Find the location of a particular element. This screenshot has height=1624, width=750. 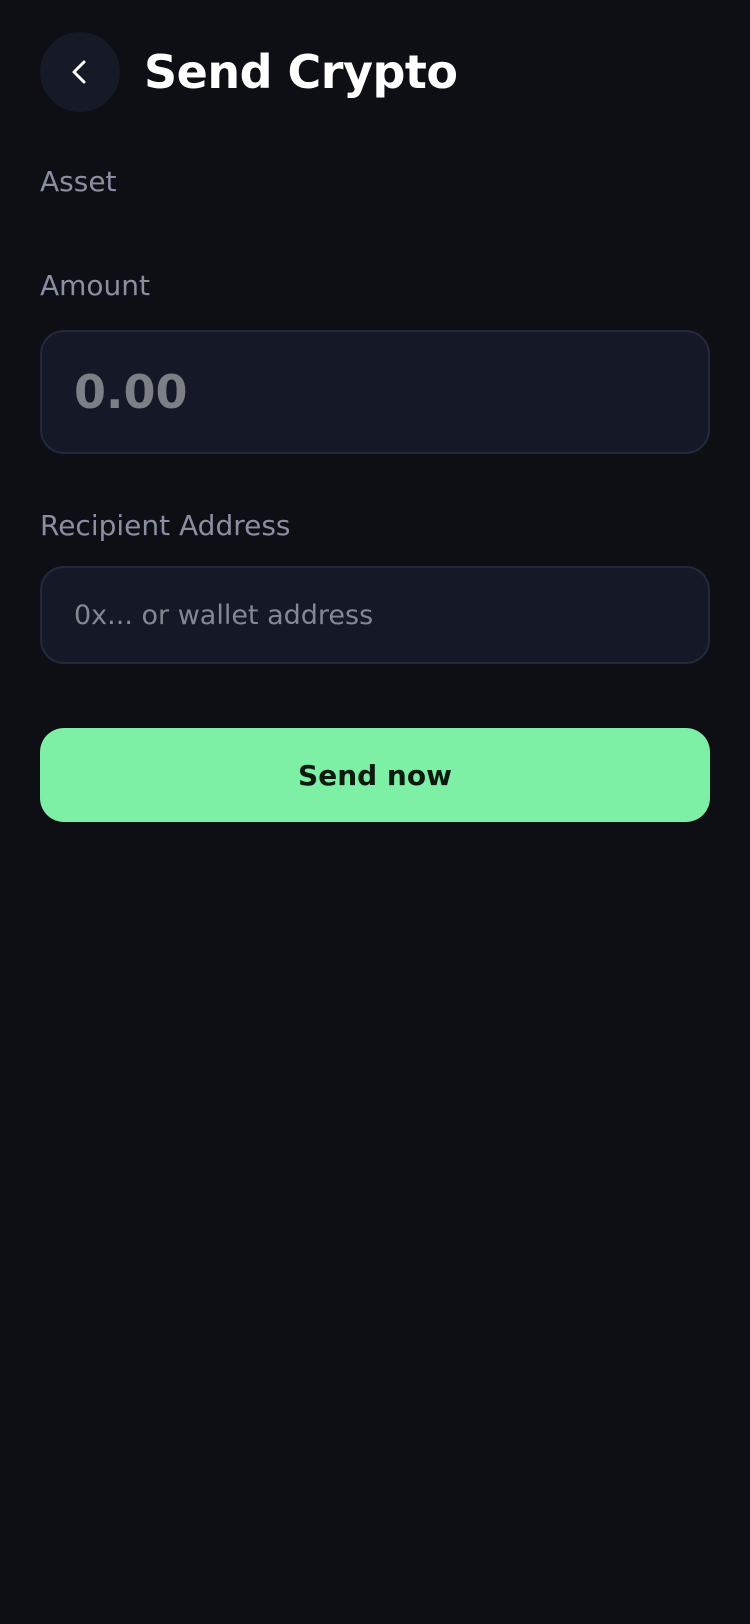

amount-label: Amount is located at coordinates (95, 285).